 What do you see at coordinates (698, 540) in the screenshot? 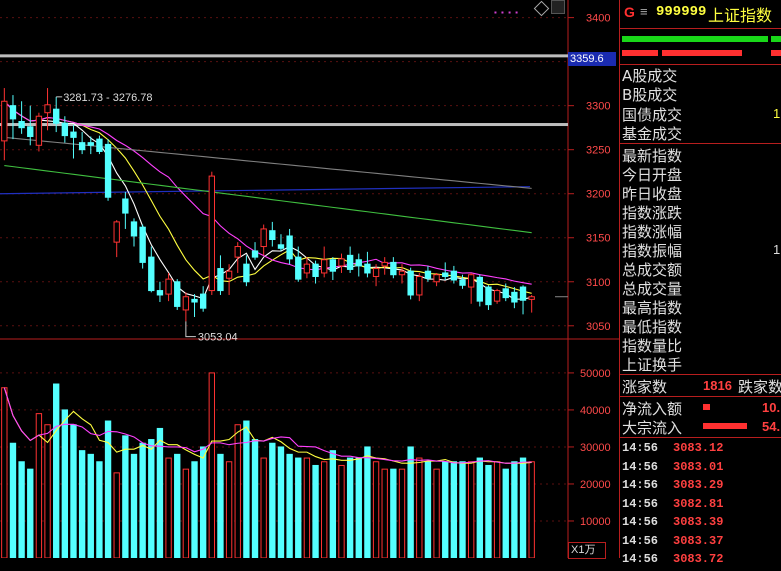
I see `tick-price: 3083.37` at bounding box center [698, 540].